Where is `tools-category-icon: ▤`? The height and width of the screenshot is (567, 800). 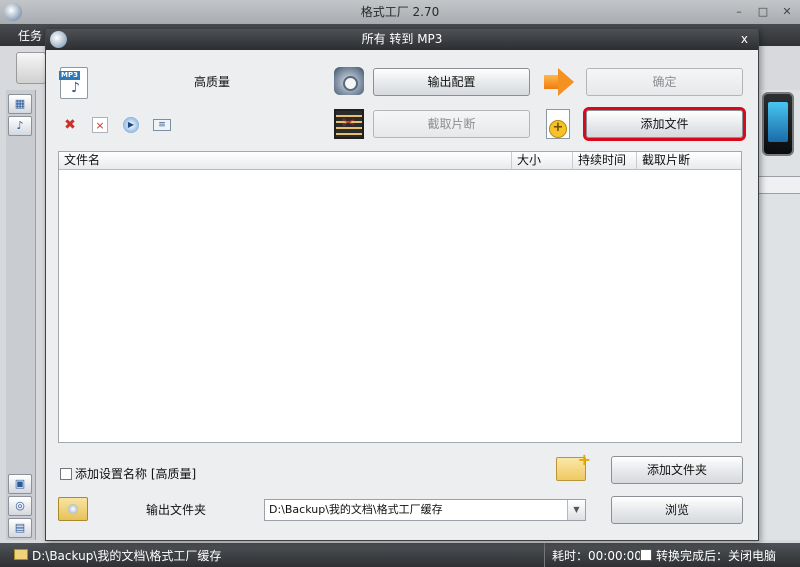
tools-category-icon: ▤ is located at coordinates (20, 528).